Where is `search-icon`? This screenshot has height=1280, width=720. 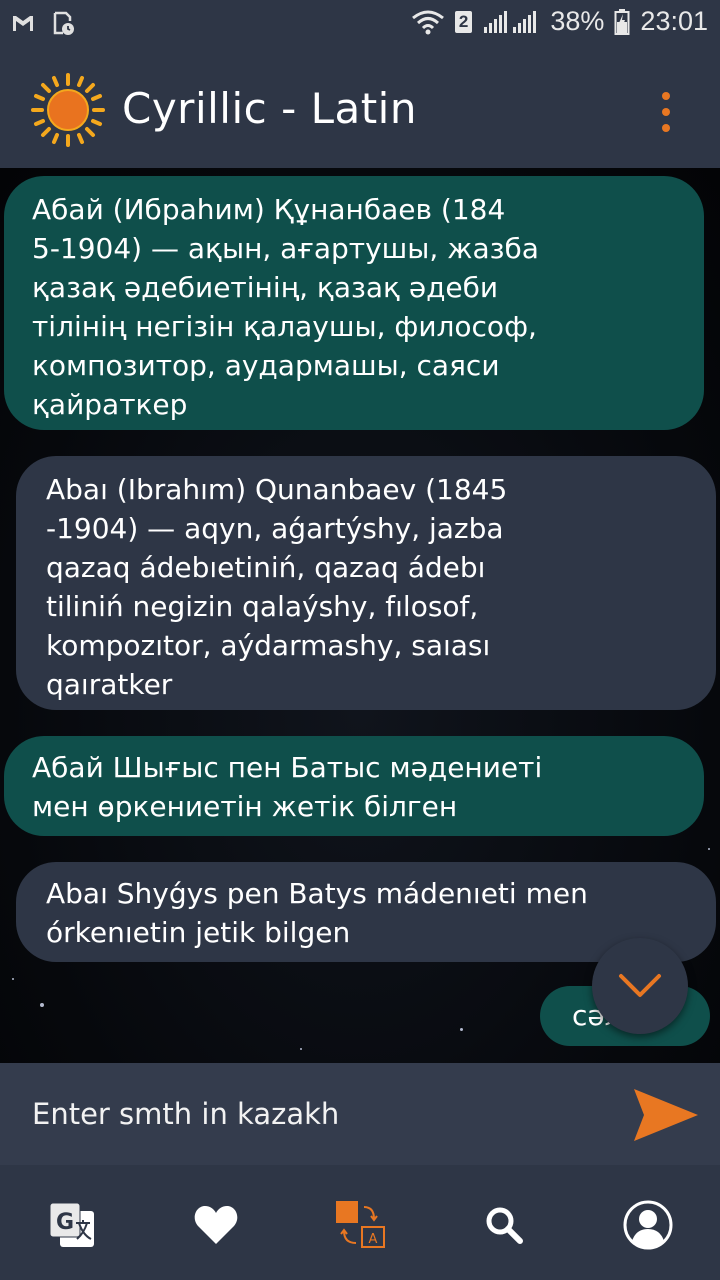
search-icon is located at coordinates (504, 1225).